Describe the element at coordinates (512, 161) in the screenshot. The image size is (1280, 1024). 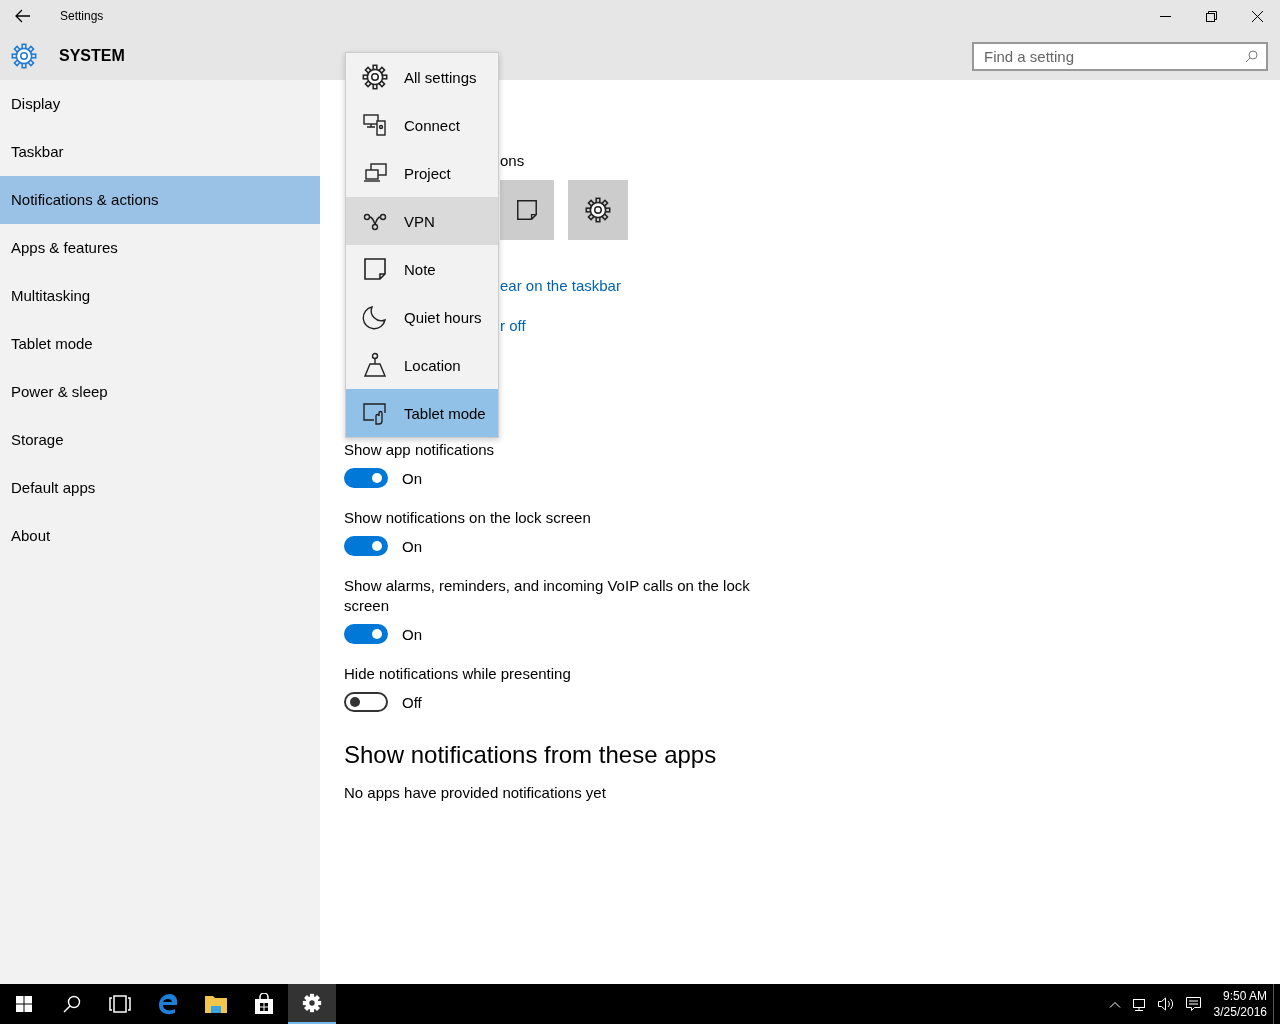
I see `section-heading: ons` at that location.